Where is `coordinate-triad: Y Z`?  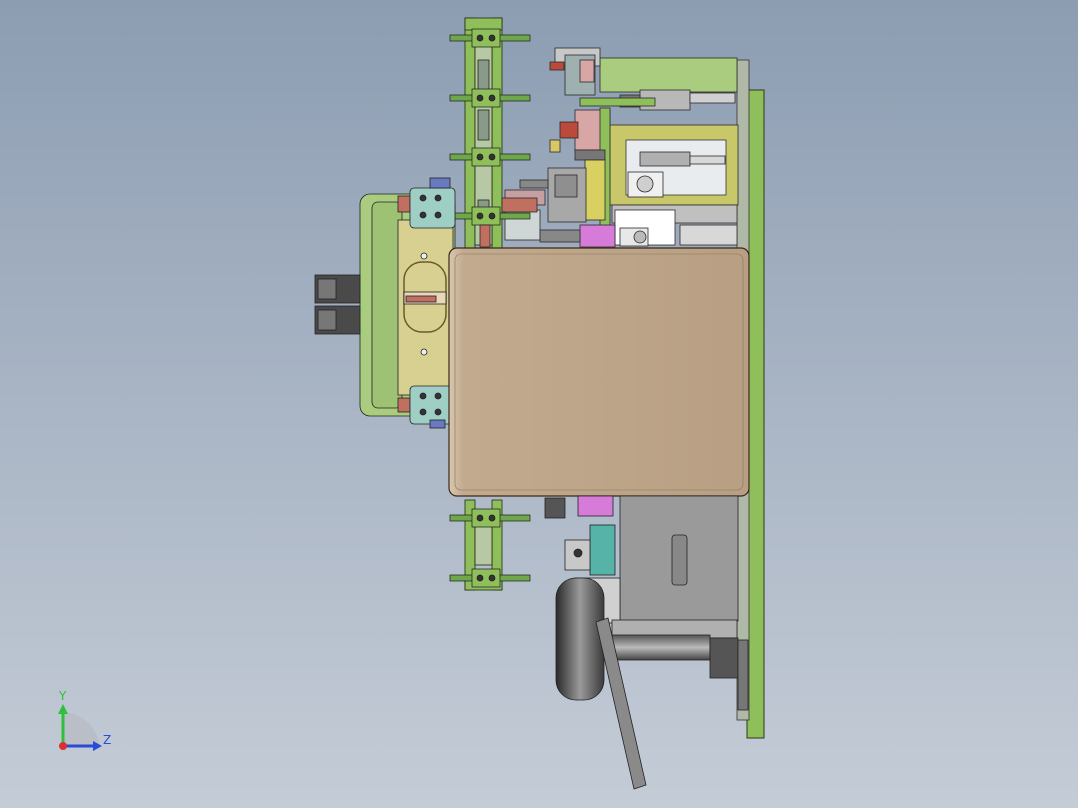
coordinate-triad: Y Z is located at coordinates (84, 720).